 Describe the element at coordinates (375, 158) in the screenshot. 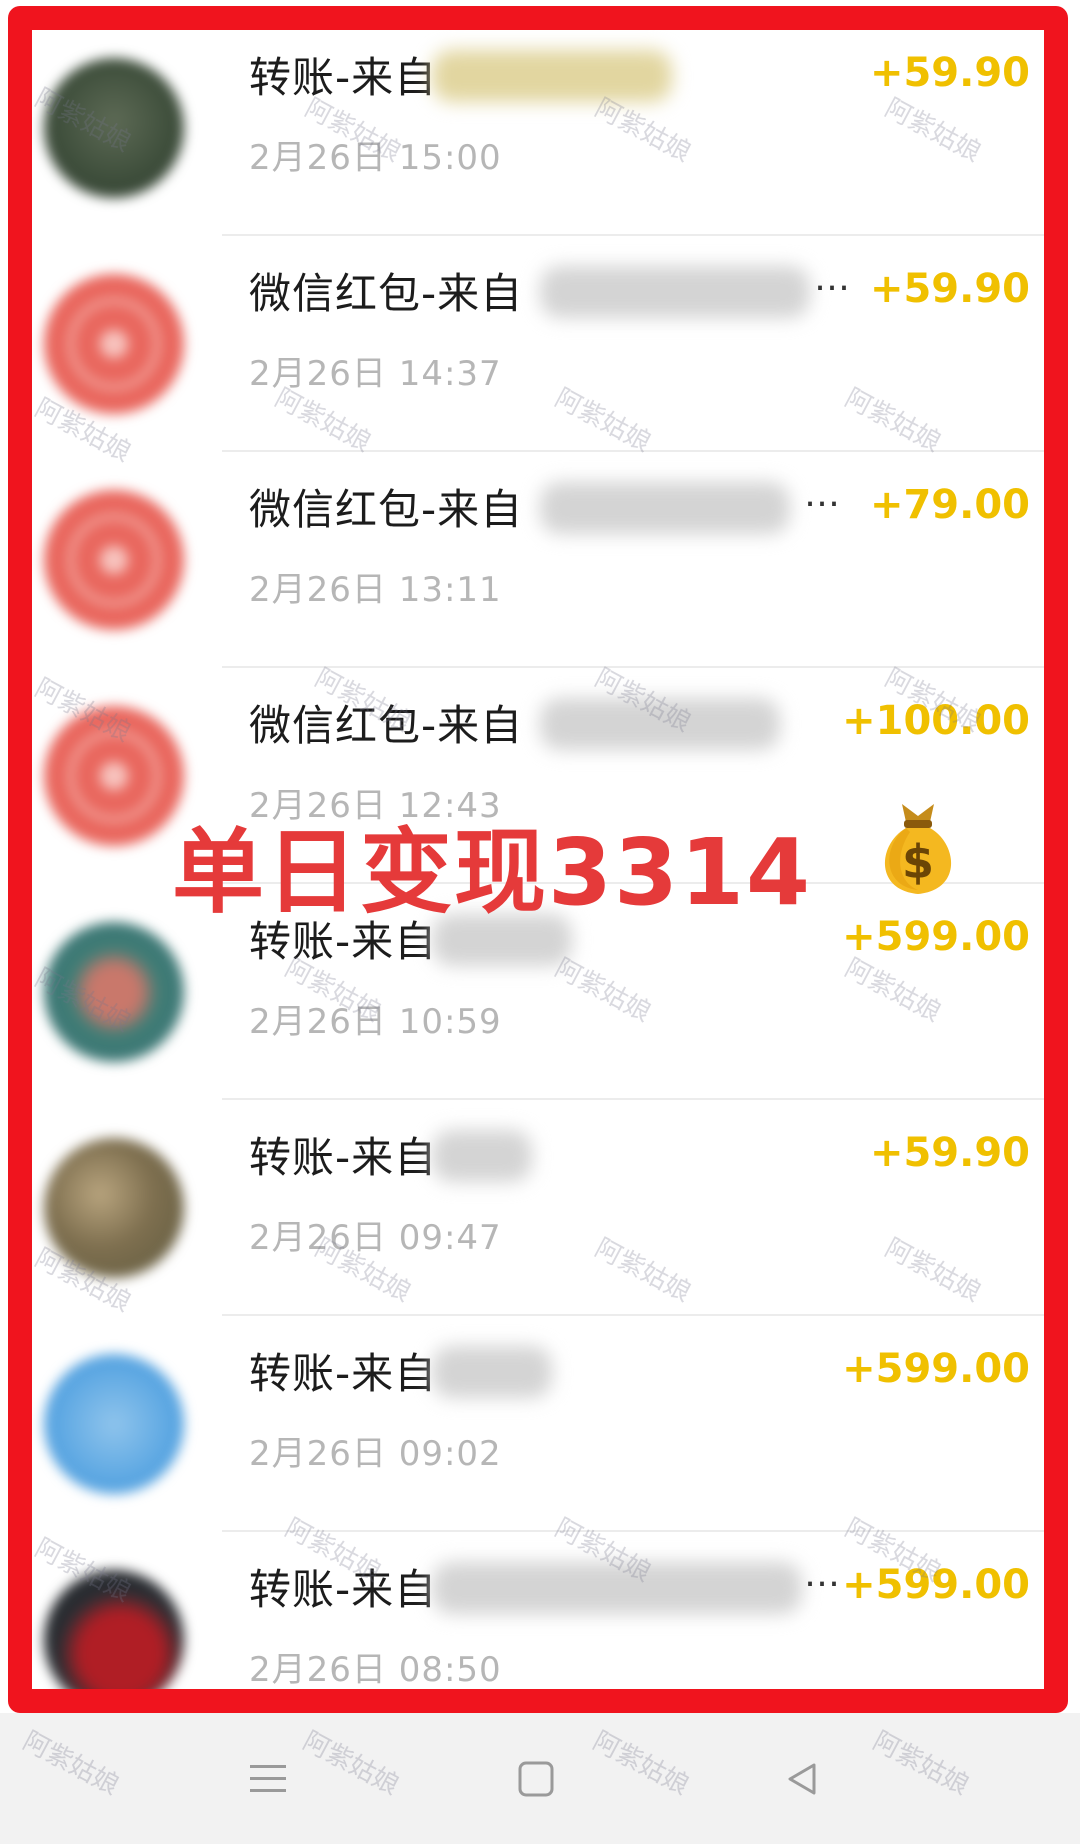

I see `transaction-time: 2月26日 15:00` at that location.